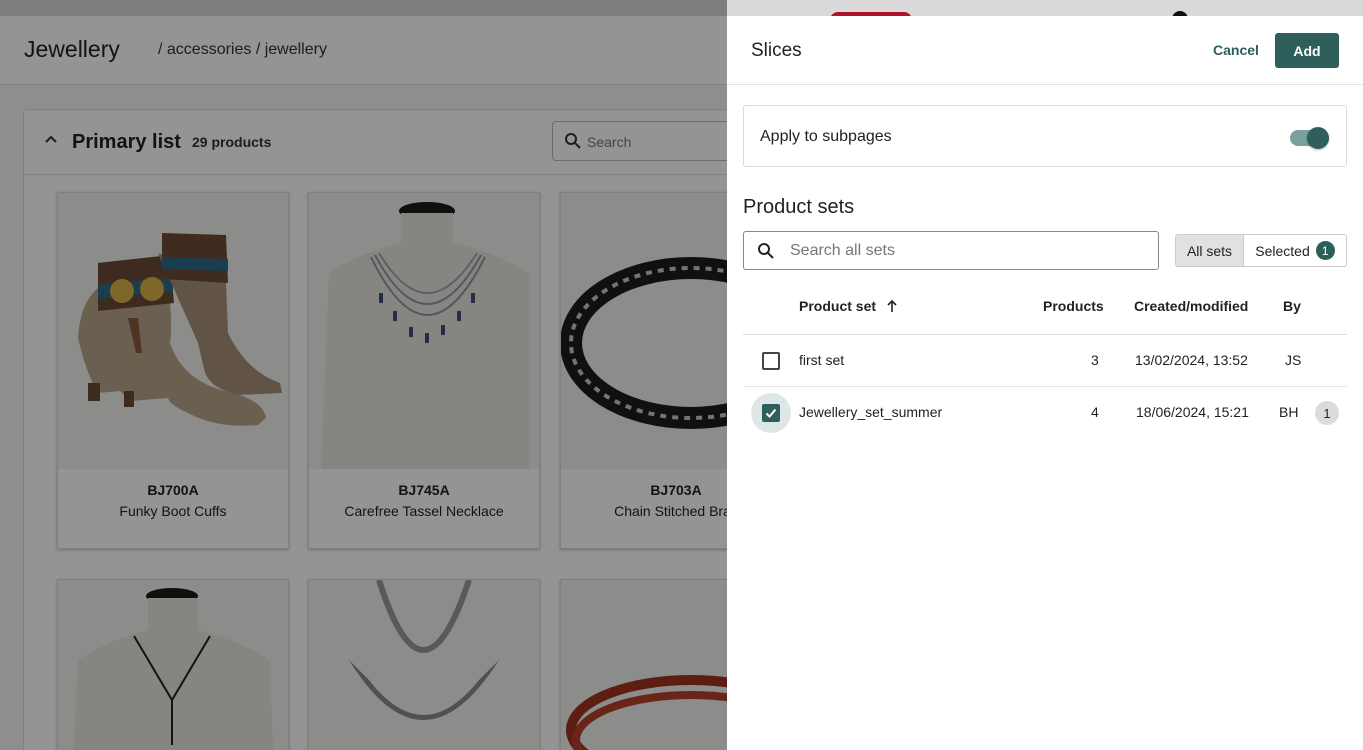 This screenshot has height=750, width=1363. Describe the element at coordinates (826, 136) in the screenshot. I see `apply-subpages-label: Apply to subpages` at that location.